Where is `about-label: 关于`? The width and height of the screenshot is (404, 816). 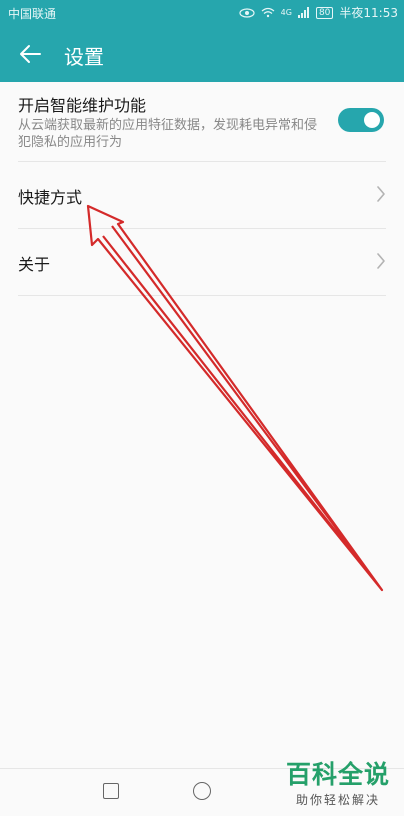
about-label: 关于 is located at coordinates (34, 264).